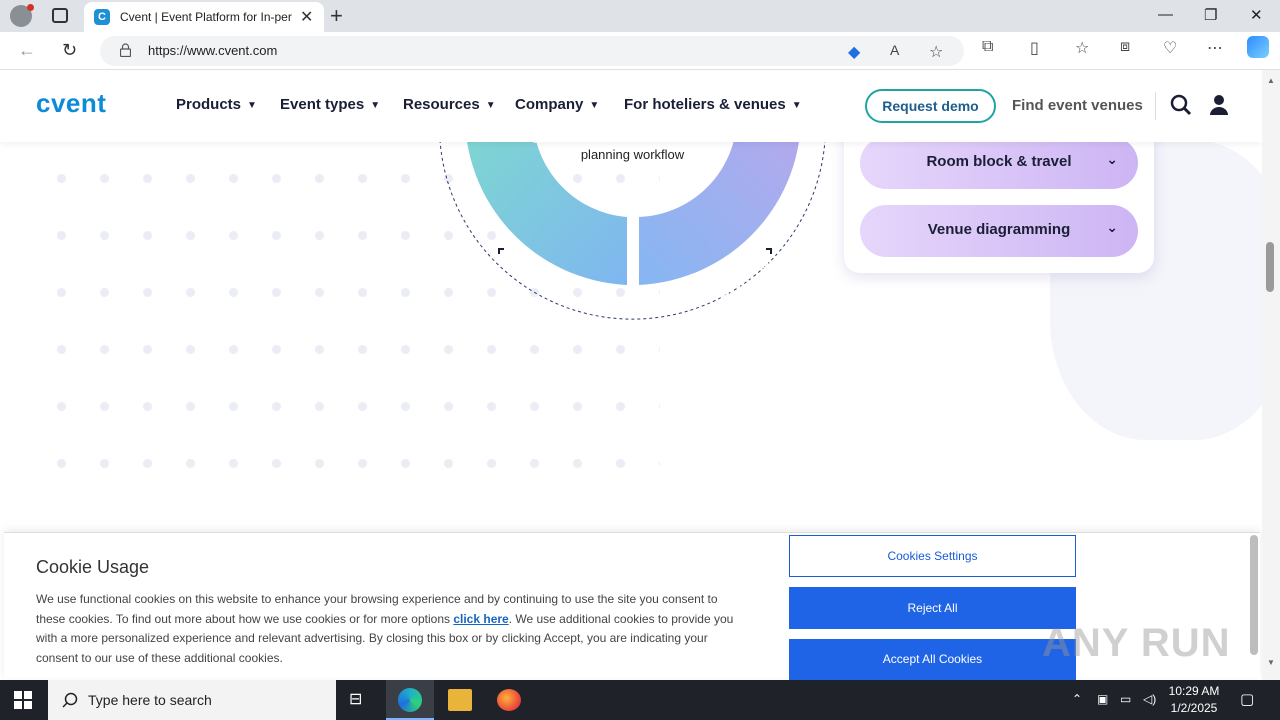 The width and height of the screenshot is (1280, 720). Describe the element at coordinates (532, 51) in the screenshot. I see `address-bar: https://www.cvent.com ◆ A ☆` at that location.